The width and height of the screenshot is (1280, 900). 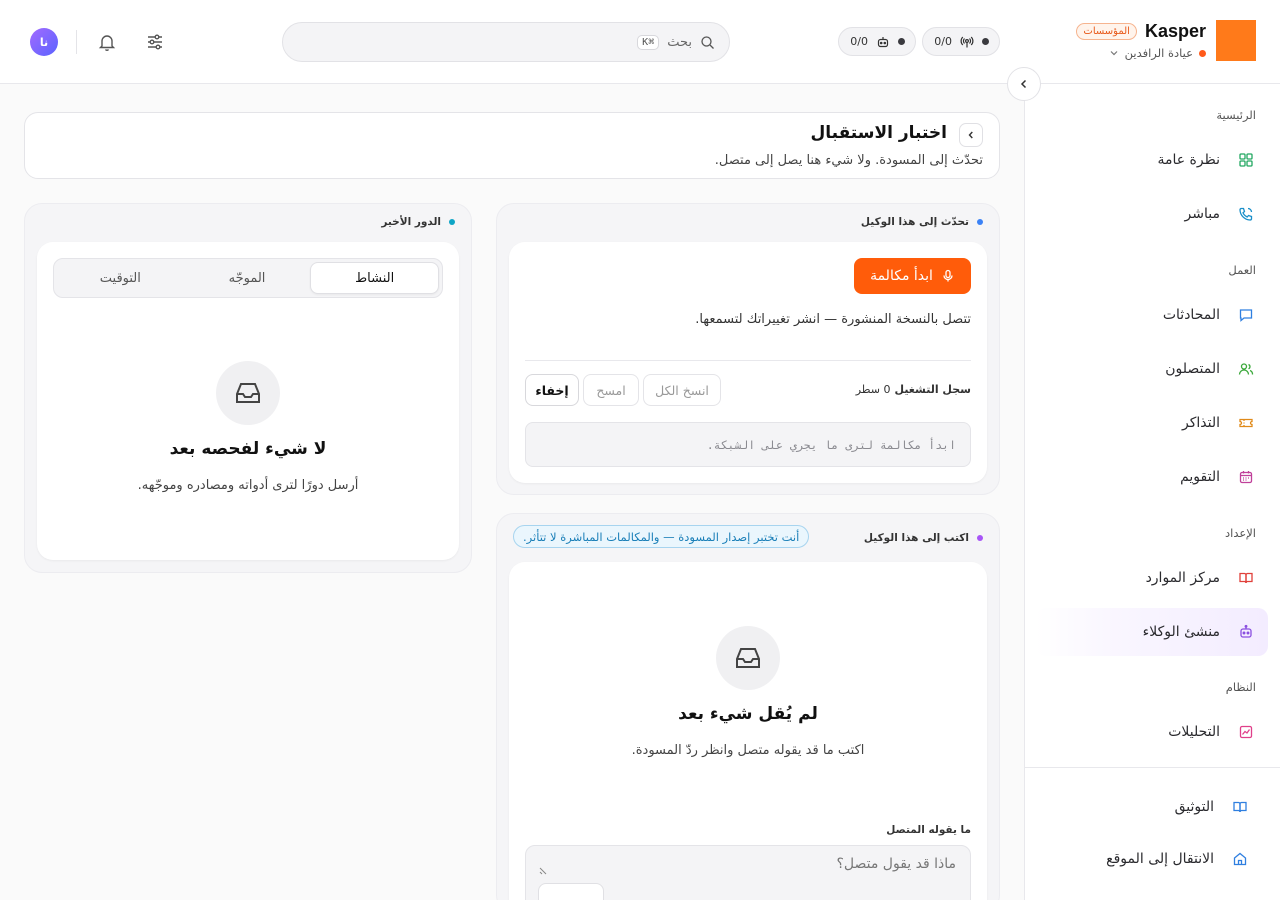 I want to click on chat-icon, so click(x=1246, y=315).